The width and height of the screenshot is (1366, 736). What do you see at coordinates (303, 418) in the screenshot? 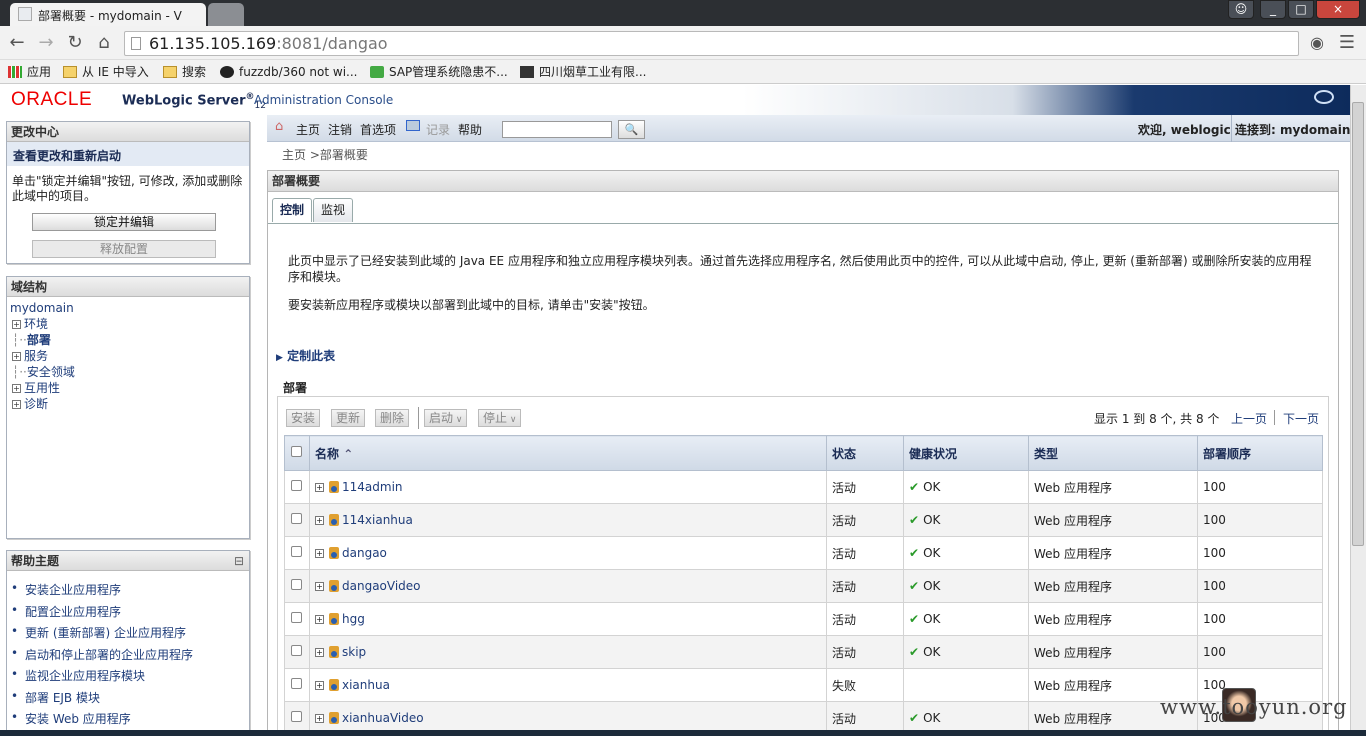
I see `install-button: 安装` at bounding box center [303, 418].